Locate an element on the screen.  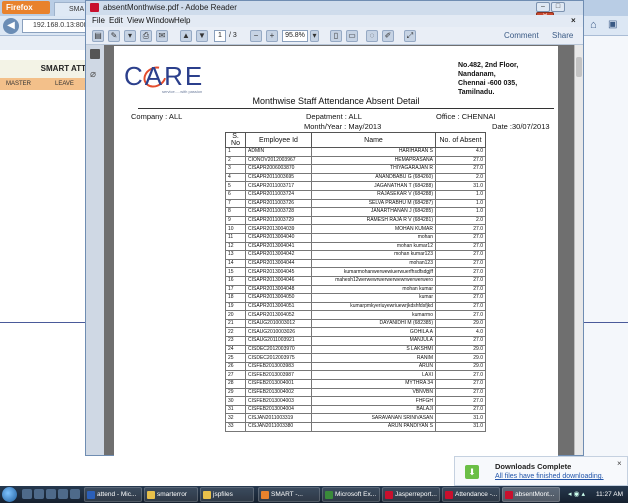
zoom-out-icon: − is located at coordinates (256, 36).